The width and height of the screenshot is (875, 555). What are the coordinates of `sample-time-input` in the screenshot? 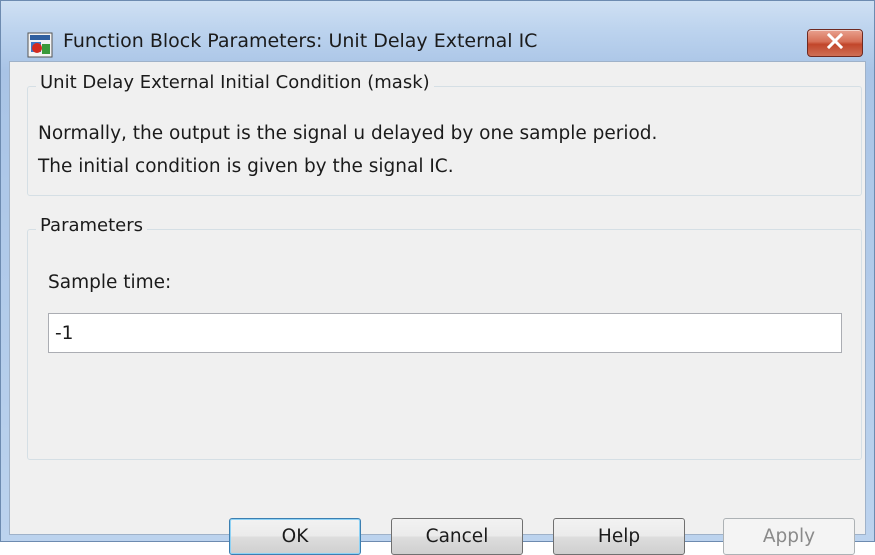 It's located at (445, 333).